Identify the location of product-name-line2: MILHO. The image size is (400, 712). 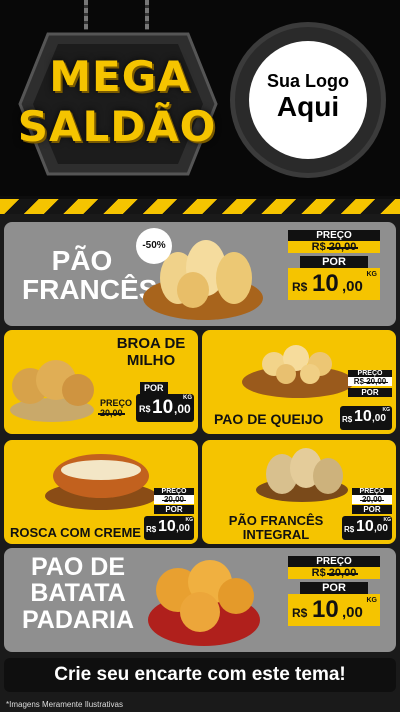
(151, 360).